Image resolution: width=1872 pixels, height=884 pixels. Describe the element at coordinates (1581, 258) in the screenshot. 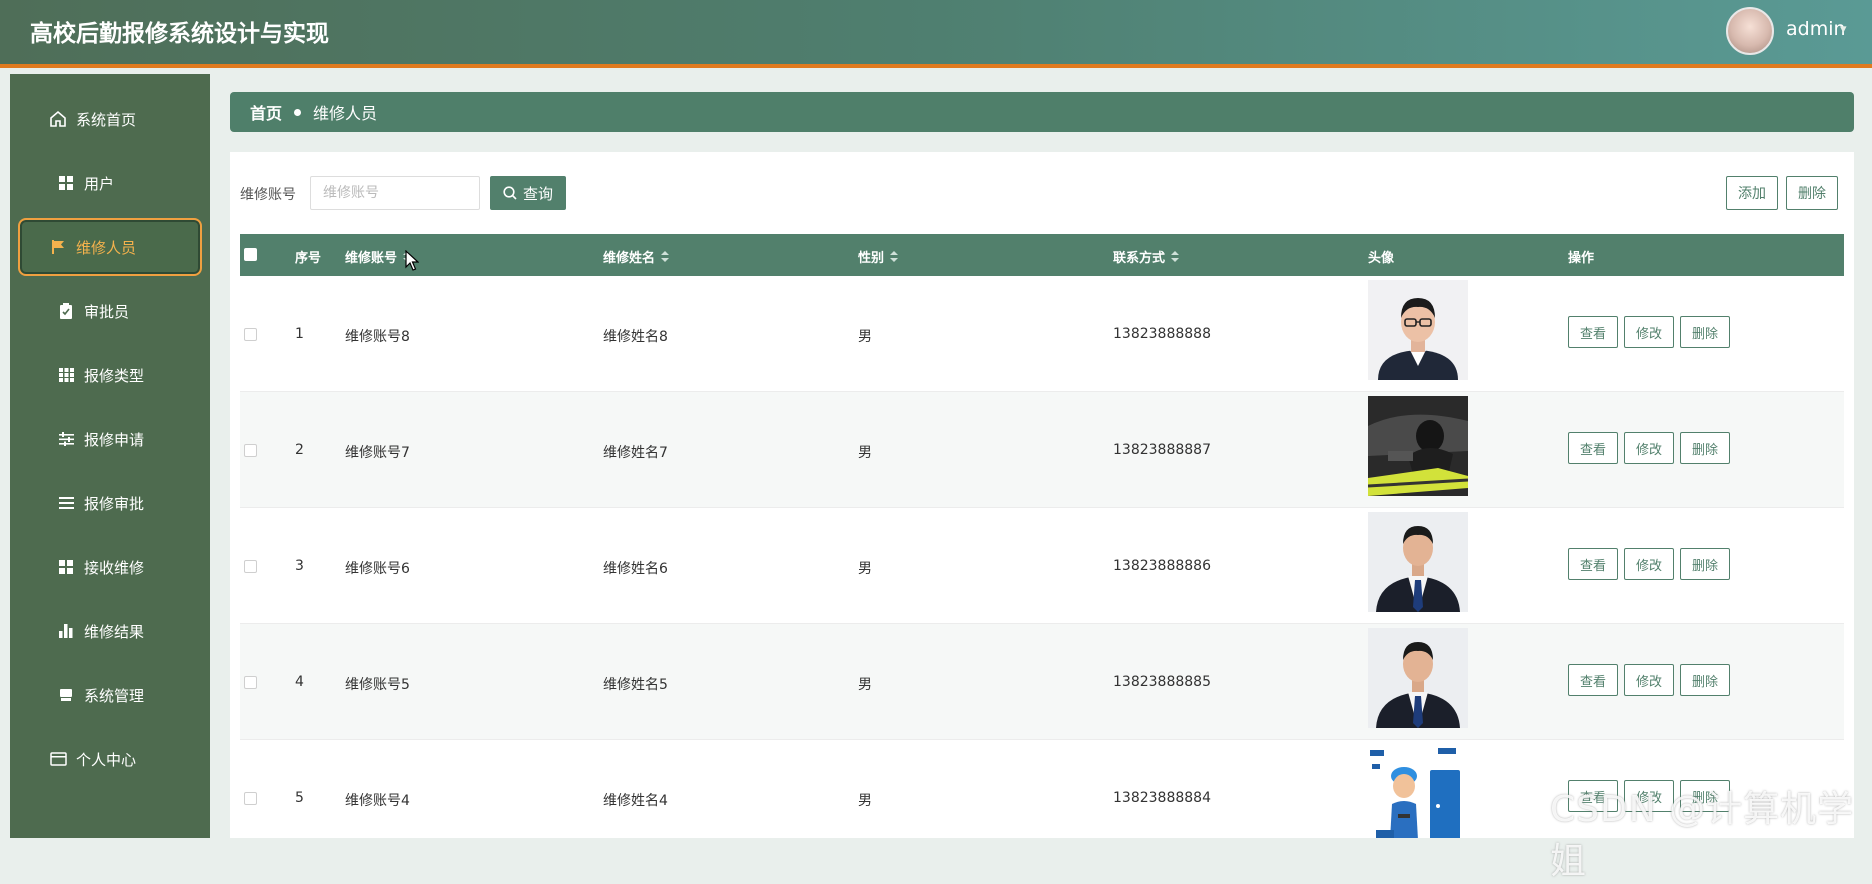

I see `column-label: 操作` at that location.